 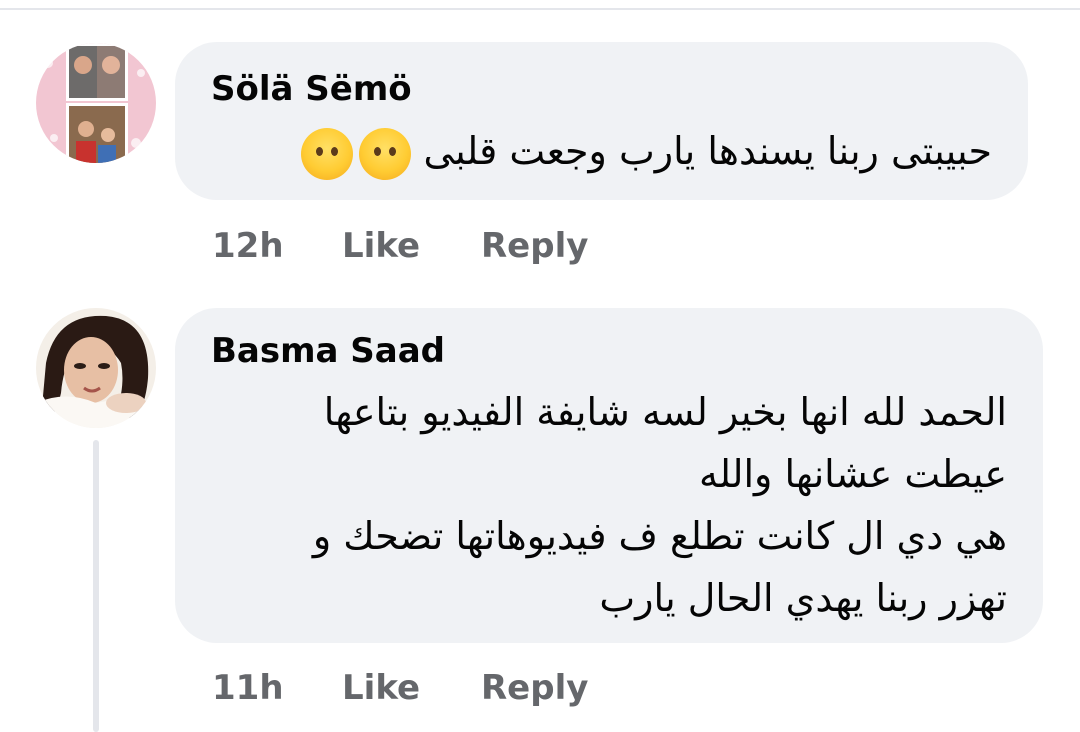 What do you see at coordinates (803, 598) in the screenshot?
I see `comment-line: تهزر ربنا يهدي الحال يارب` at bounding box center [803, 598].